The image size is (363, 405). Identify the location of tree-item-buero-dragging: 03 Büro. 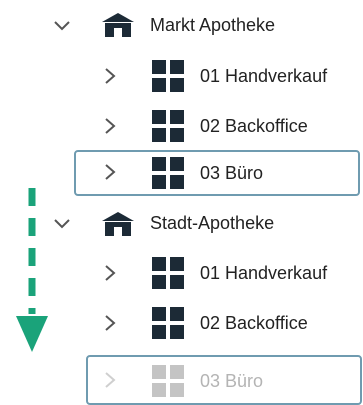
(217, 173).